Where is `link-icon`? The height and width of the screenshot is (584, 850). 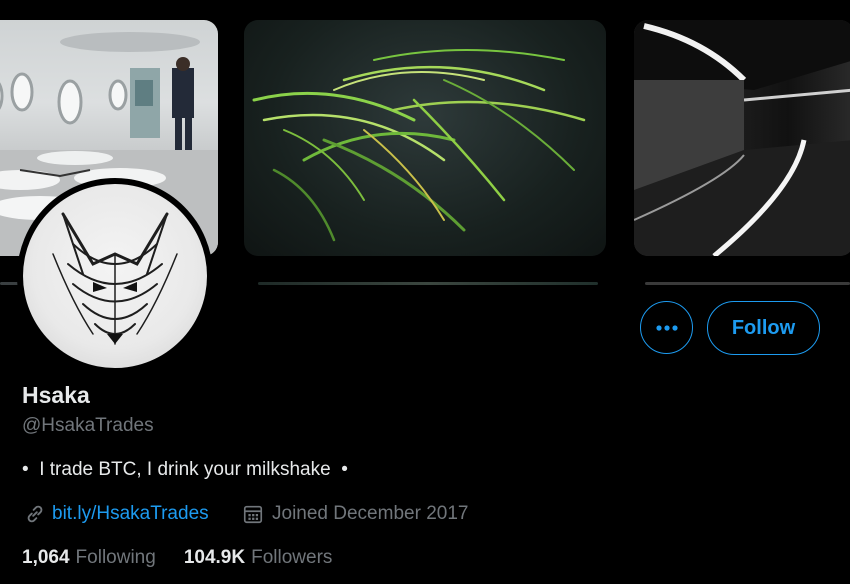 link-icon is located at coordinates (35, 514).